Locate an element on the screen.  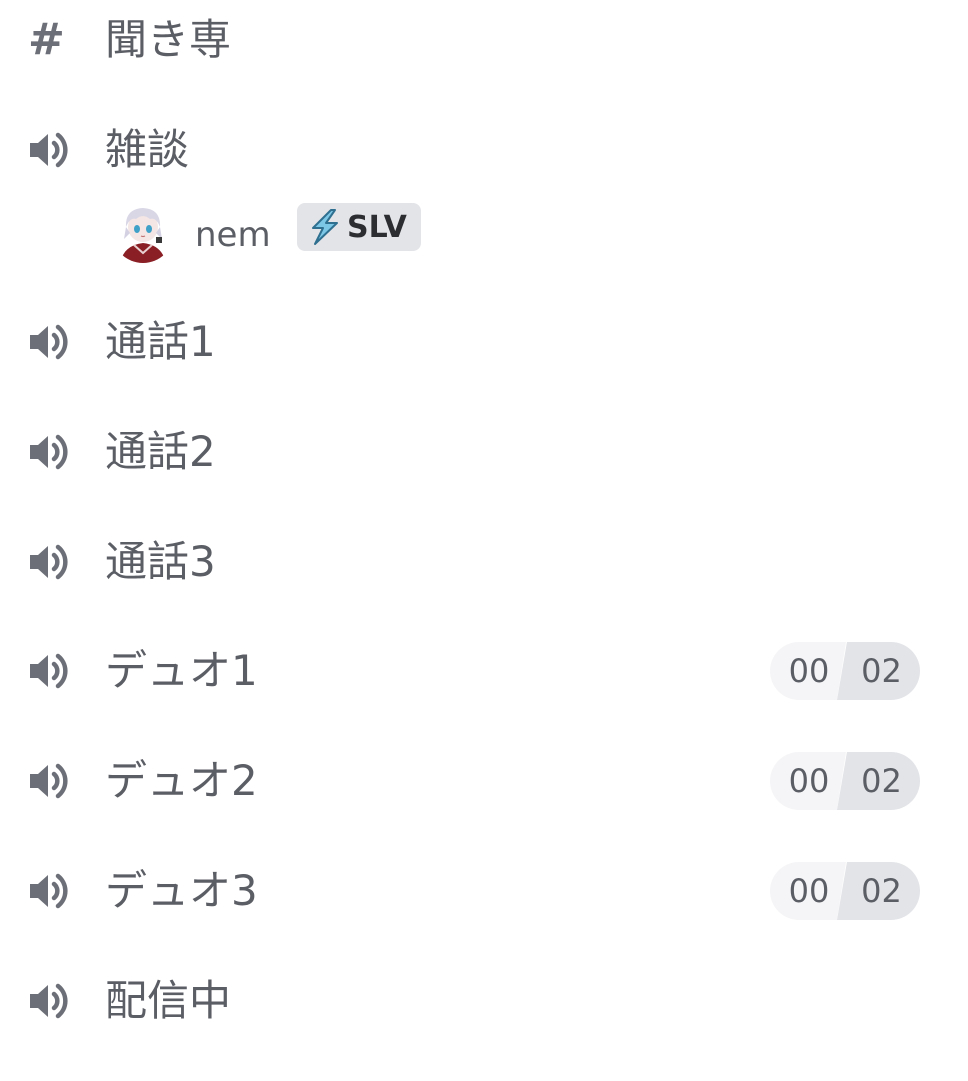
channel-voice-tsuwa3: 通話3 is located at coordinates (484, 562).